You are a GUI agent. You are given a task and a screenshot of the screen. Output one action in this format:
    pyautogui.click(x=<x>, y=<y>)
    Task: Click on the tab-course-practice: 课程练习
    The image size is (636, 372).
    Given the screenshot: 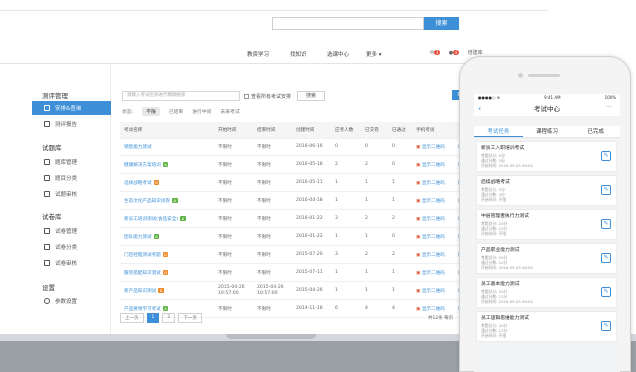 What is the action you would take?
    pyautogui.click(x=547, y=131)
    